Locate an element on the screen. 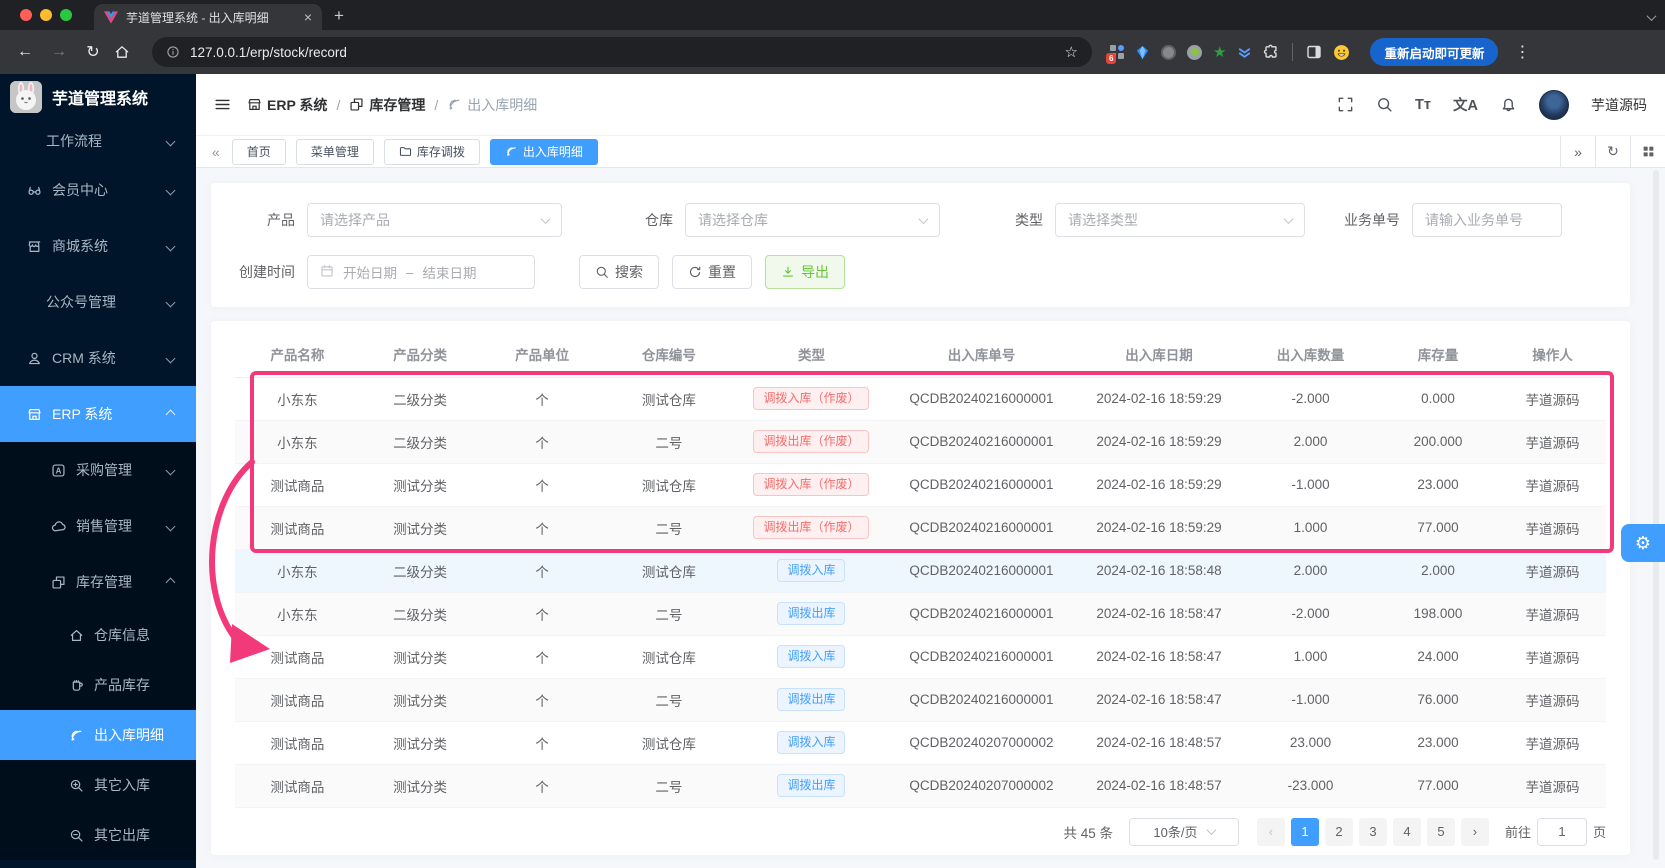  table-header-row: 产品名称 产品分类 产品单位 仓库编号 类型 出入库单号 出入库日期 出入库数量 库存量 操作人 is located at coordinates (920, 354).